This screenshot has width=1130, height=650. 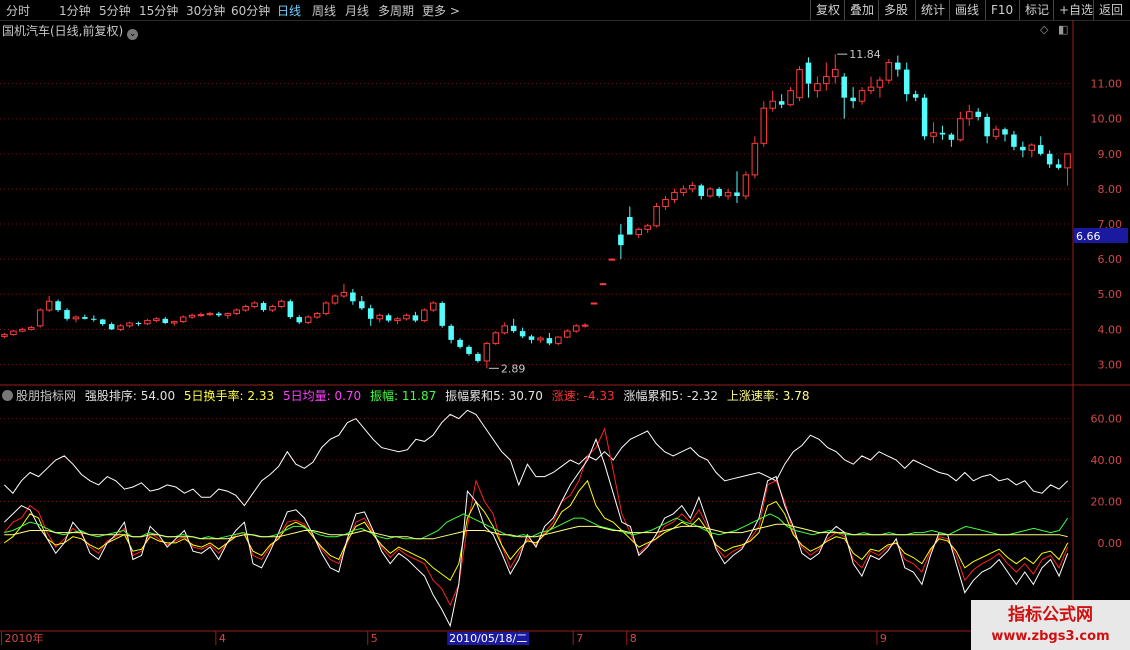 What do you see at coordinates (205, 10) in the screenshot?
I see `tab-30min: 30分钟` at bounding box center [205, 10].